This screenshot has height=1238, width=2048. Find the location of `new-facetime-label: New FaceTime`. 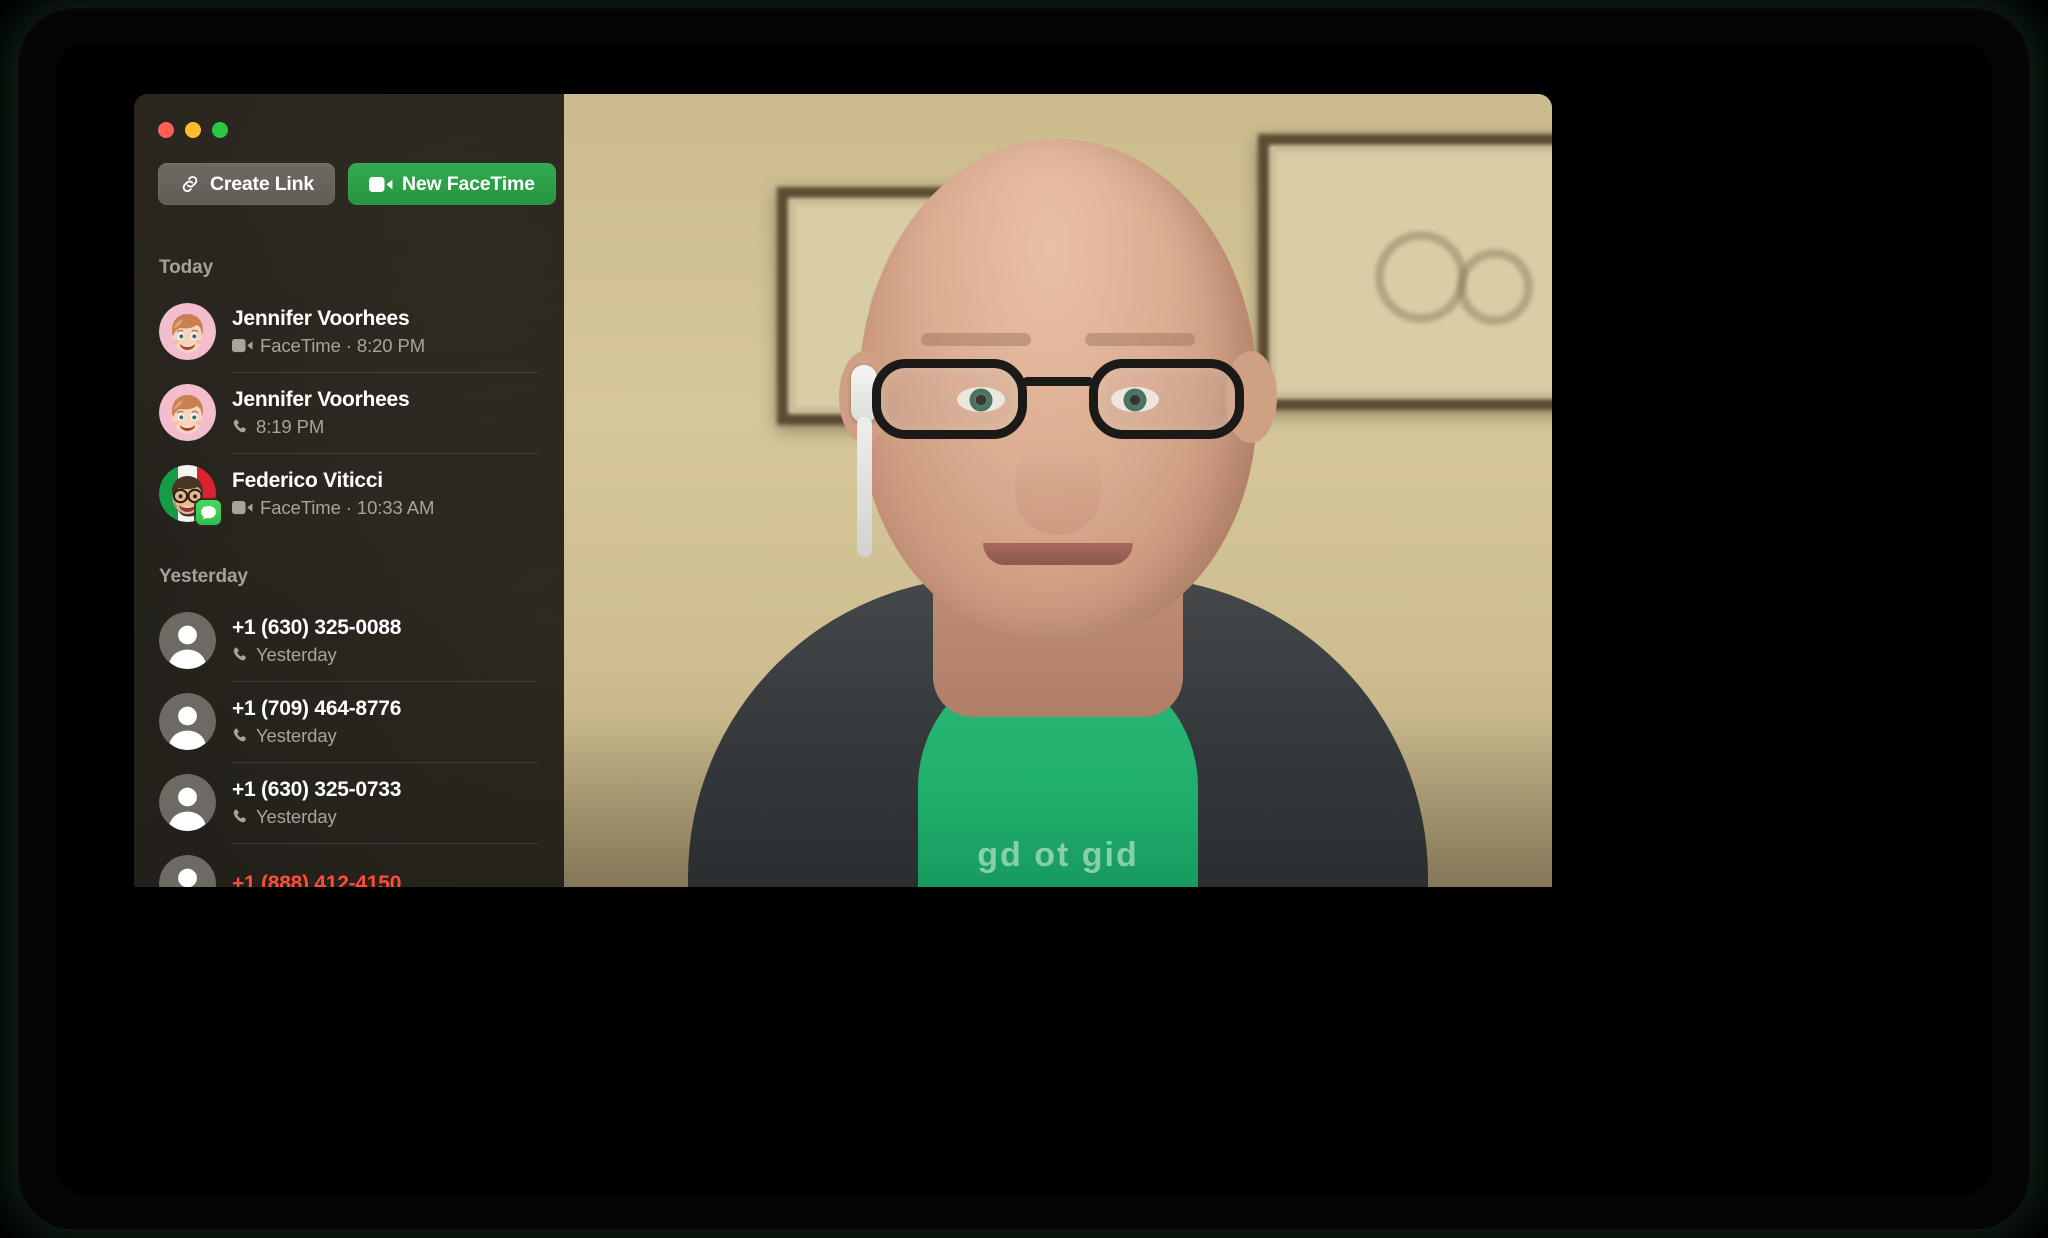

new-facetime-label: New FaceTime is located at coordinates (468, 183).